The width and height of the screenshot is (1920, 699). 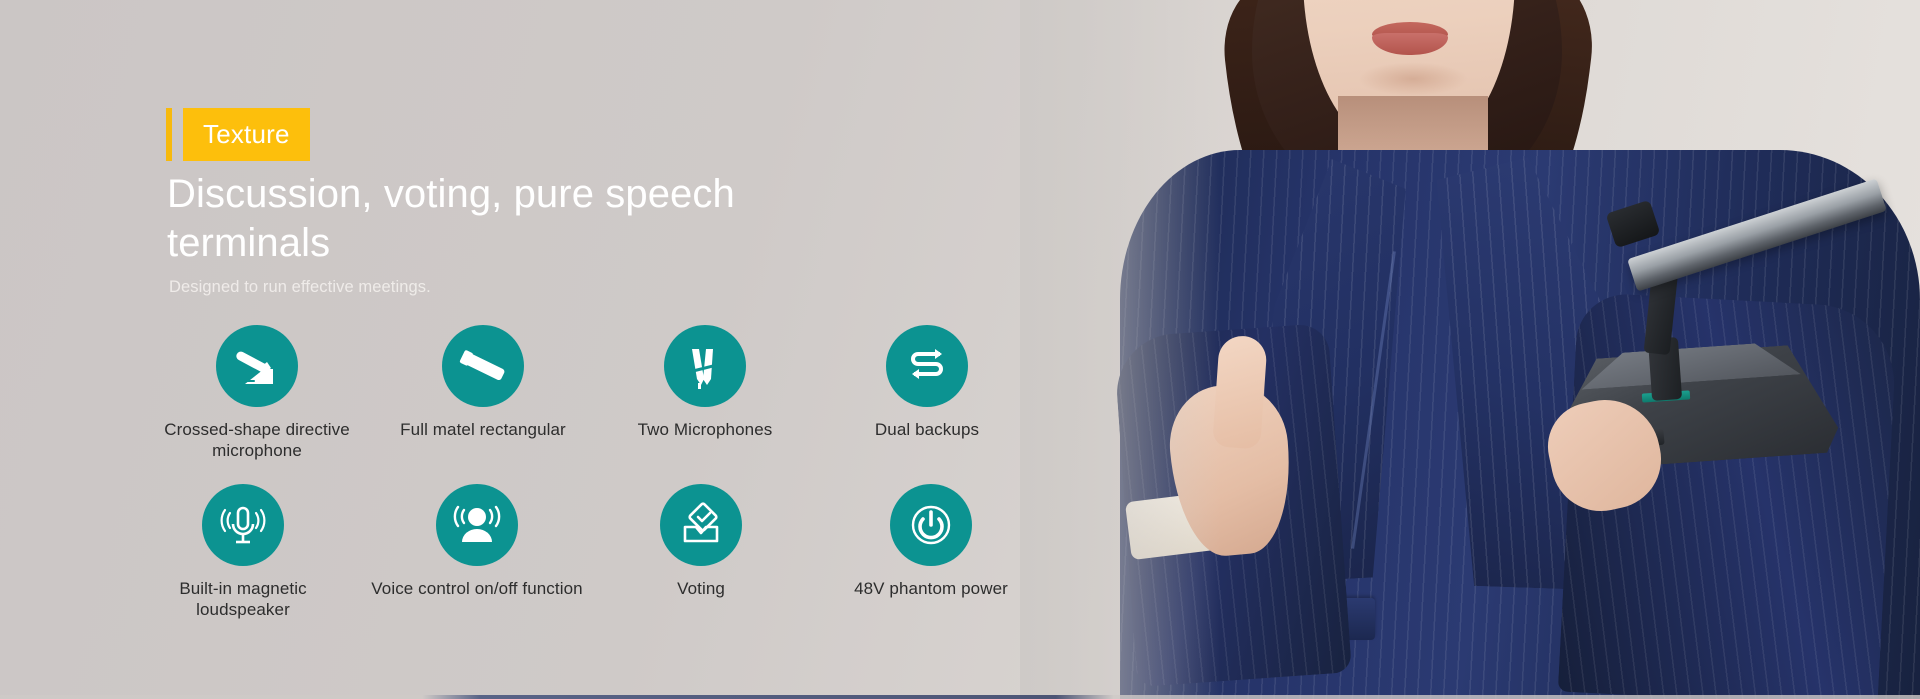 I want to click on feature-item-48v-phantom-power: 48V phantom power, so click(x=931, y=552).